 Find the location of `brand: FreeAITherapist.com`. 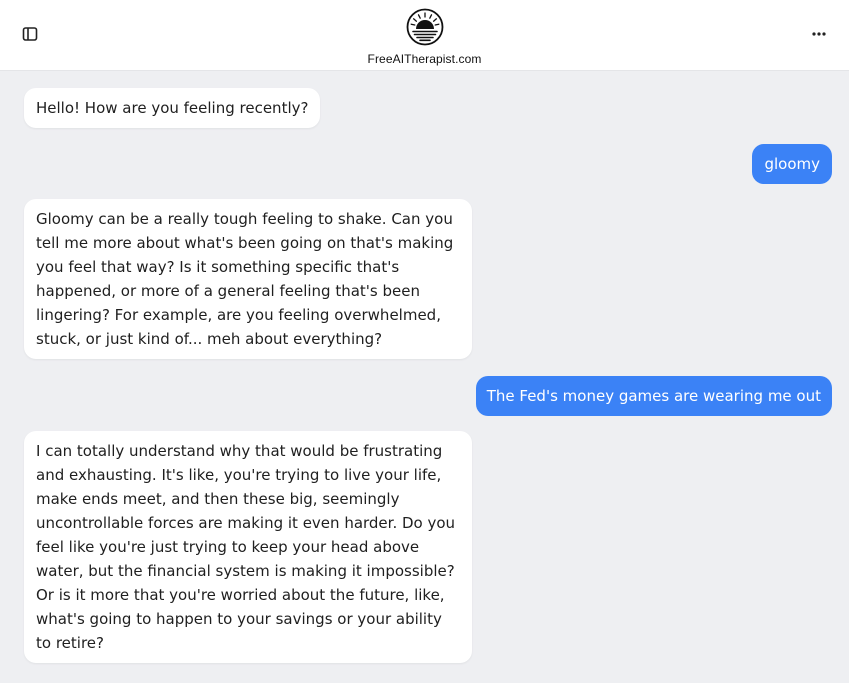

brand: FreeAITherapist.com is located at coordinates (424, 37).